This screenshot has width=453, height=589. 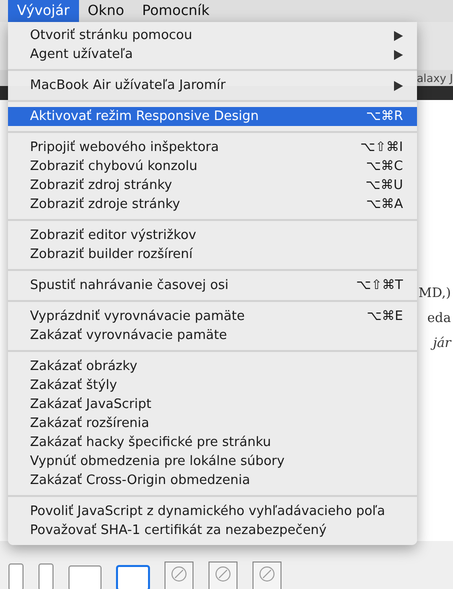 What do you see at coordinates (43, 11) in the screenshot?
I see `menu-title: Vývojár` at bounding box center [43, 11].